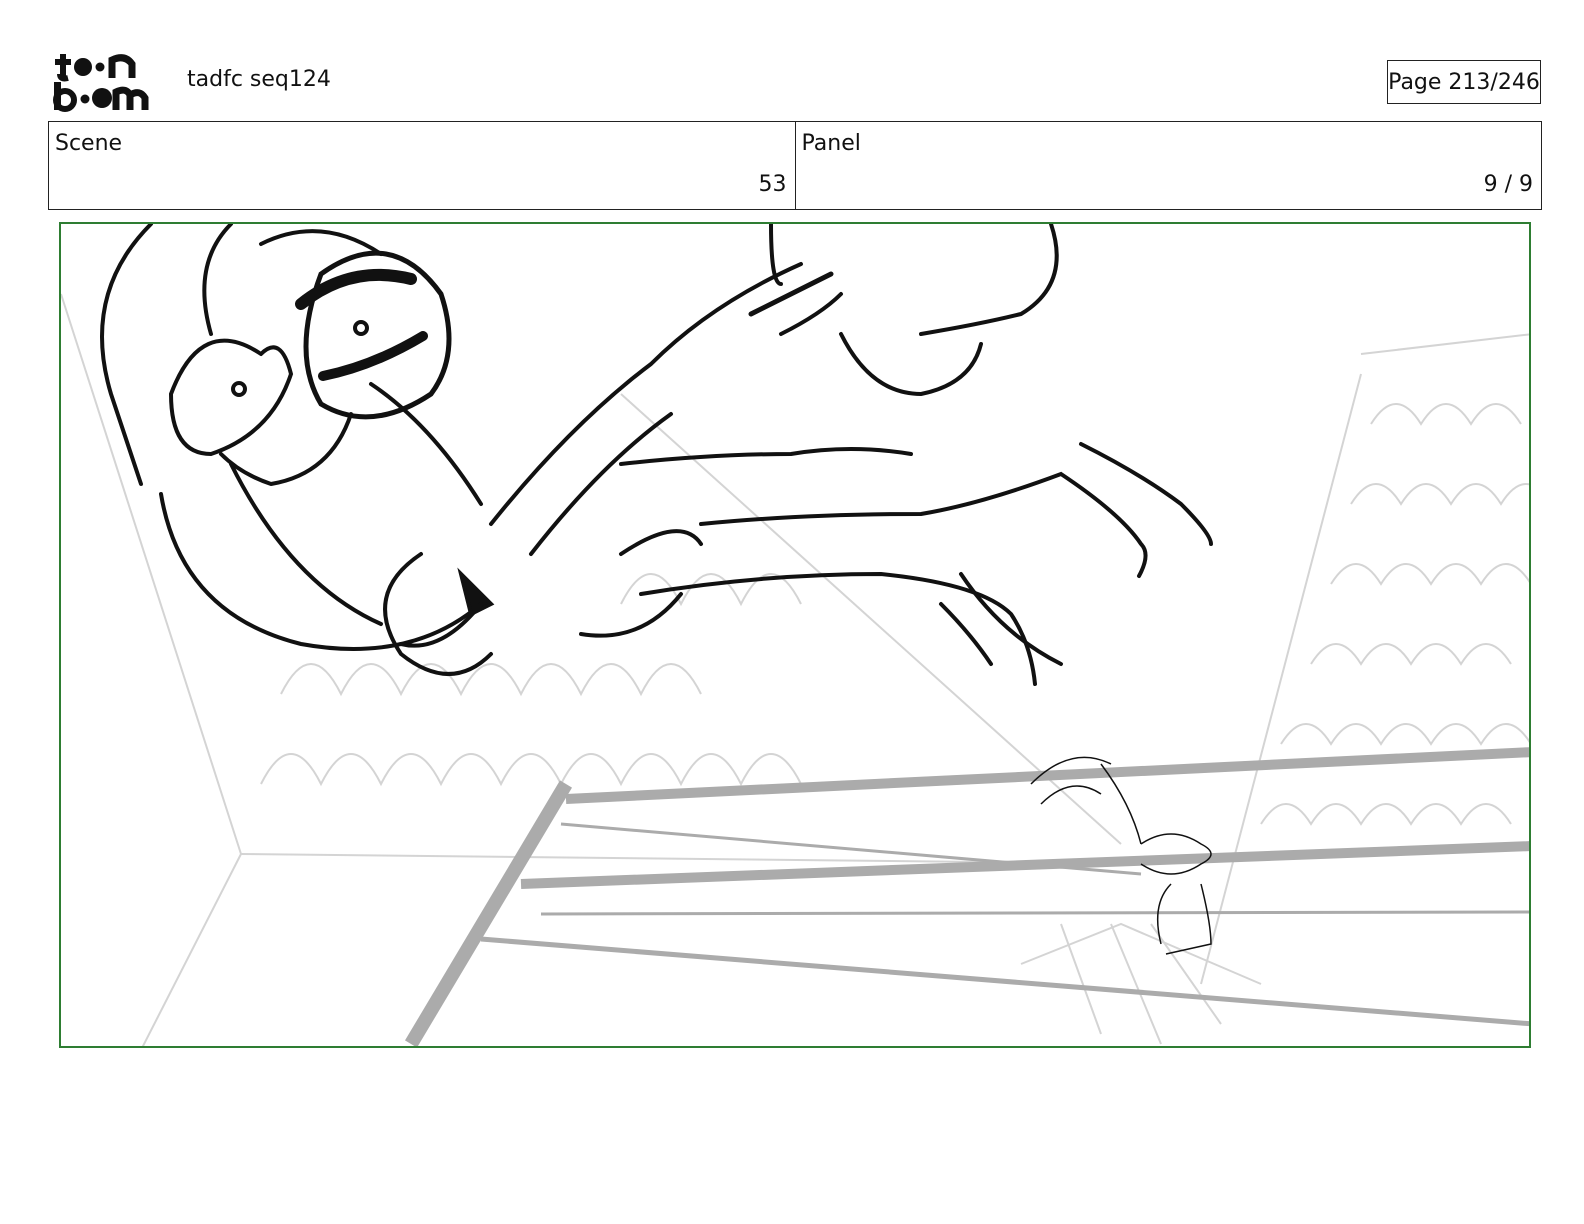  I want to click on scene-panel-info: Scene 53 Panel 9 / 9, so click(795, 165).